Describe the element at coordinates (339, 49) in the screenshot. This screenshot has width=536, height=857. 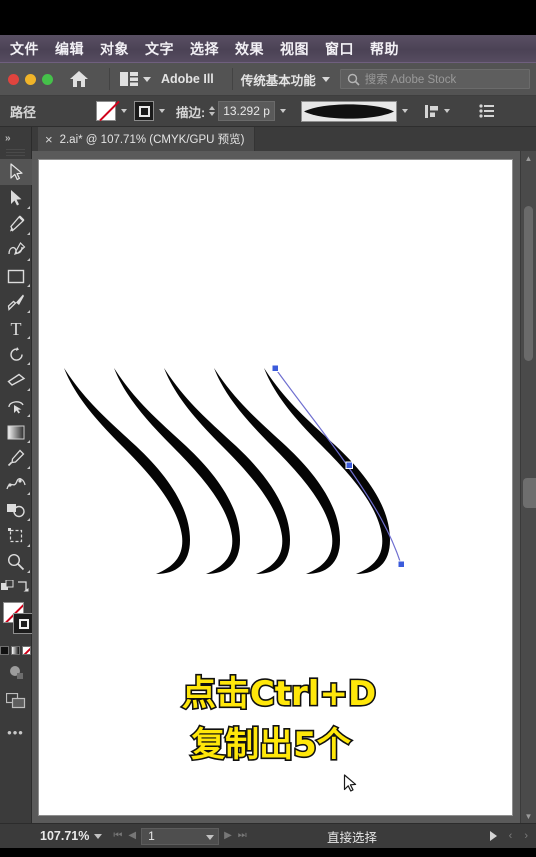
I see `menu-window: 窗口` at that location.